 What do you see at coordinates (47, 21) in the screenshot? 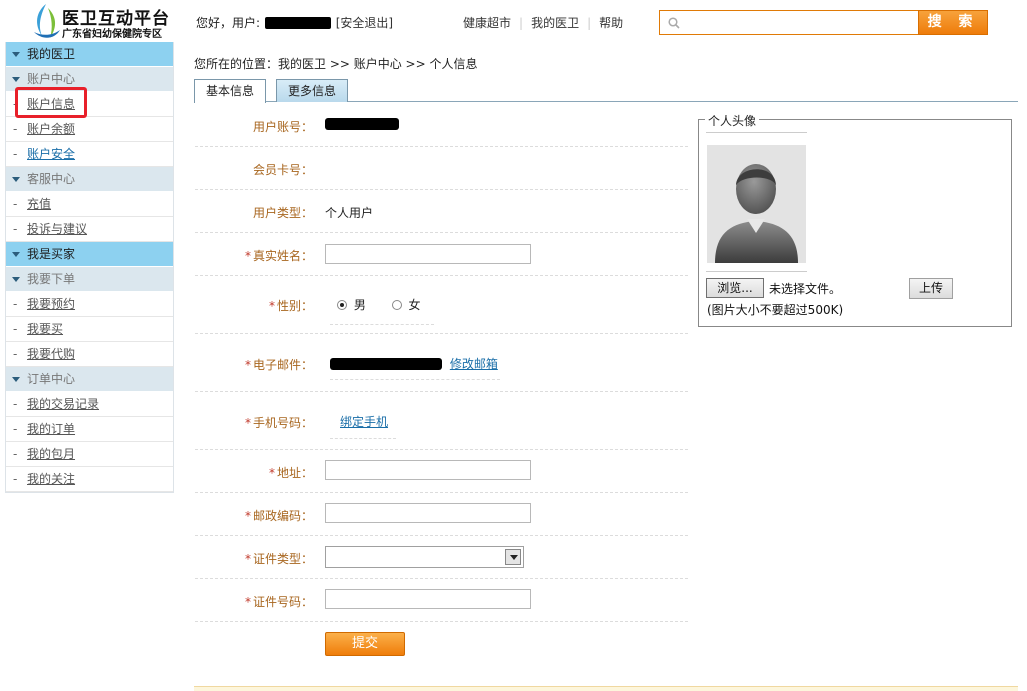
I see `platform-logo-icon` at bounding box center [47, 21].